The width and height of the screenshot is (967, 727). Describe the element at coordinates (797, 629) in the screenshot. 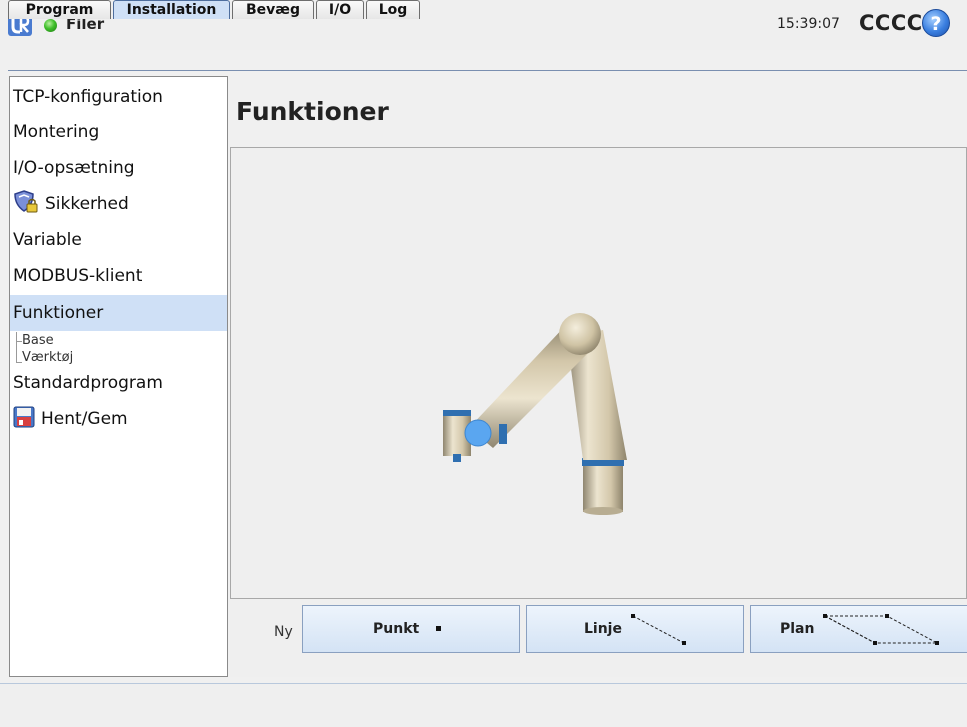

I see `button-label: Plan` at that location.